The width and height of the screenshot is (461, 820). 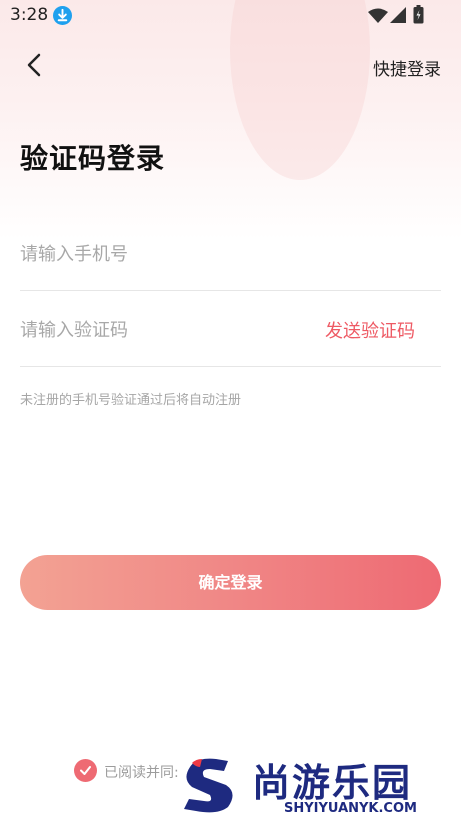 I want to click on phone-row, so click(x=230, y=254).